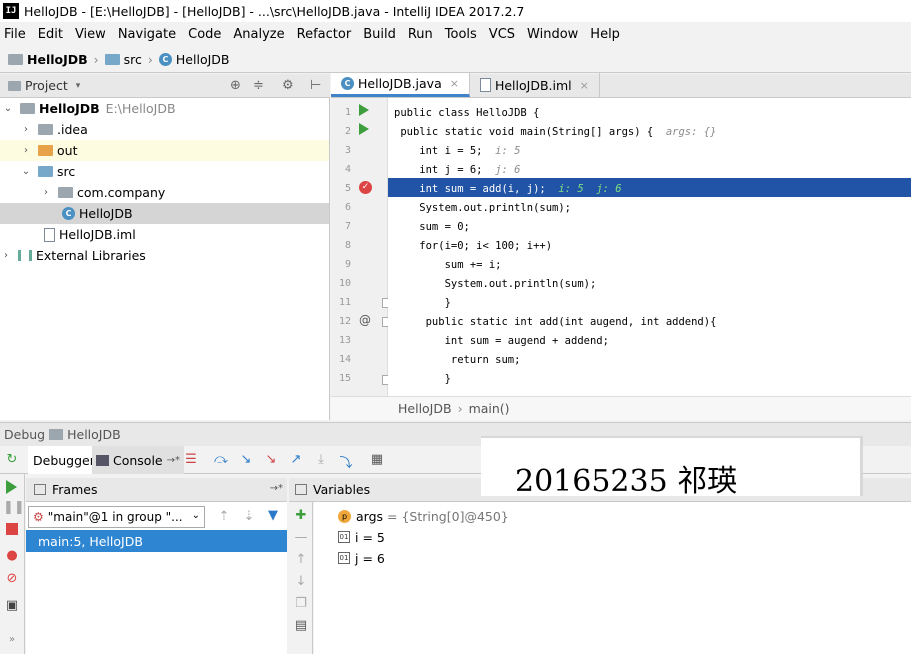 This screenshot has height=654, width=911. What do you see at coordinates (12, 555) in the screenshot?
I see `view-breakpoints-icon: ●` at bounding box center [12, 555].